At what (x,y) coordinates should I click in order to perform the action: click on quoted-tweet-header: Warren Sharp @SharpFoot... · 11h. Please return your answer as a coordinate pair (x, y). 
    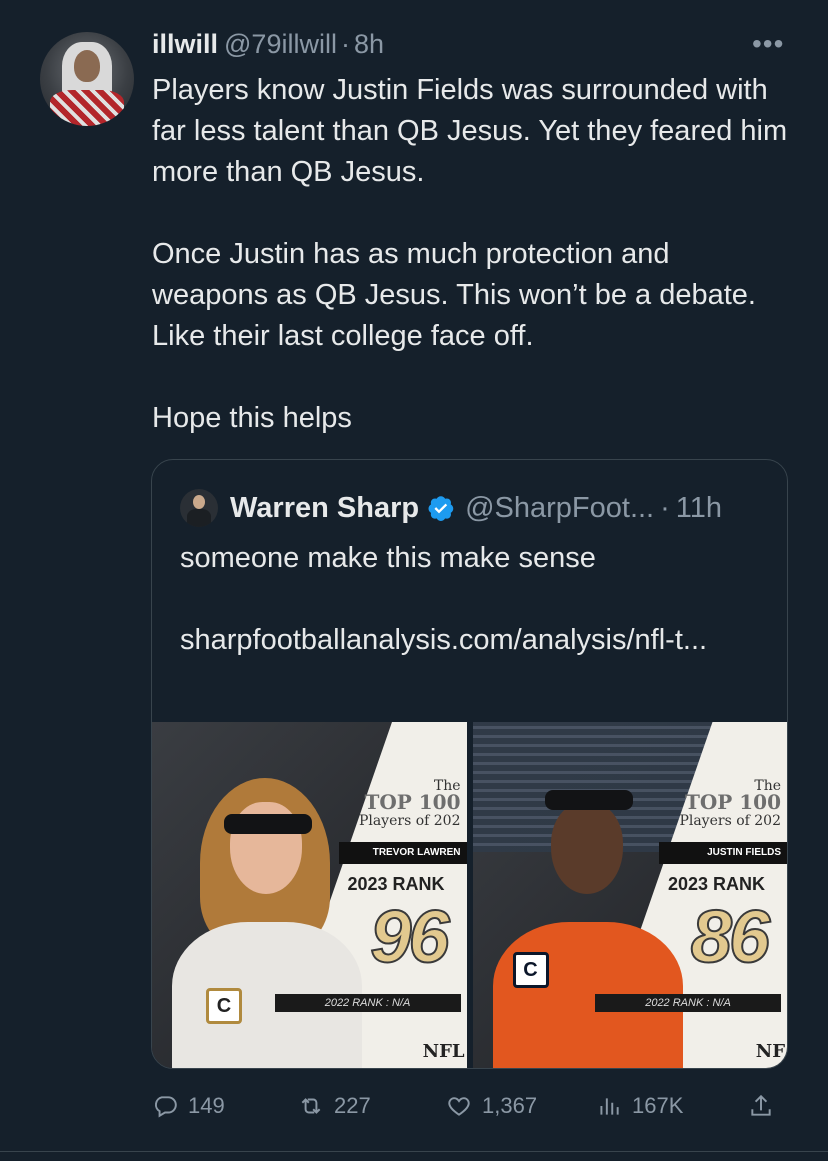
    Looking at the image, I should click on (451, 508).